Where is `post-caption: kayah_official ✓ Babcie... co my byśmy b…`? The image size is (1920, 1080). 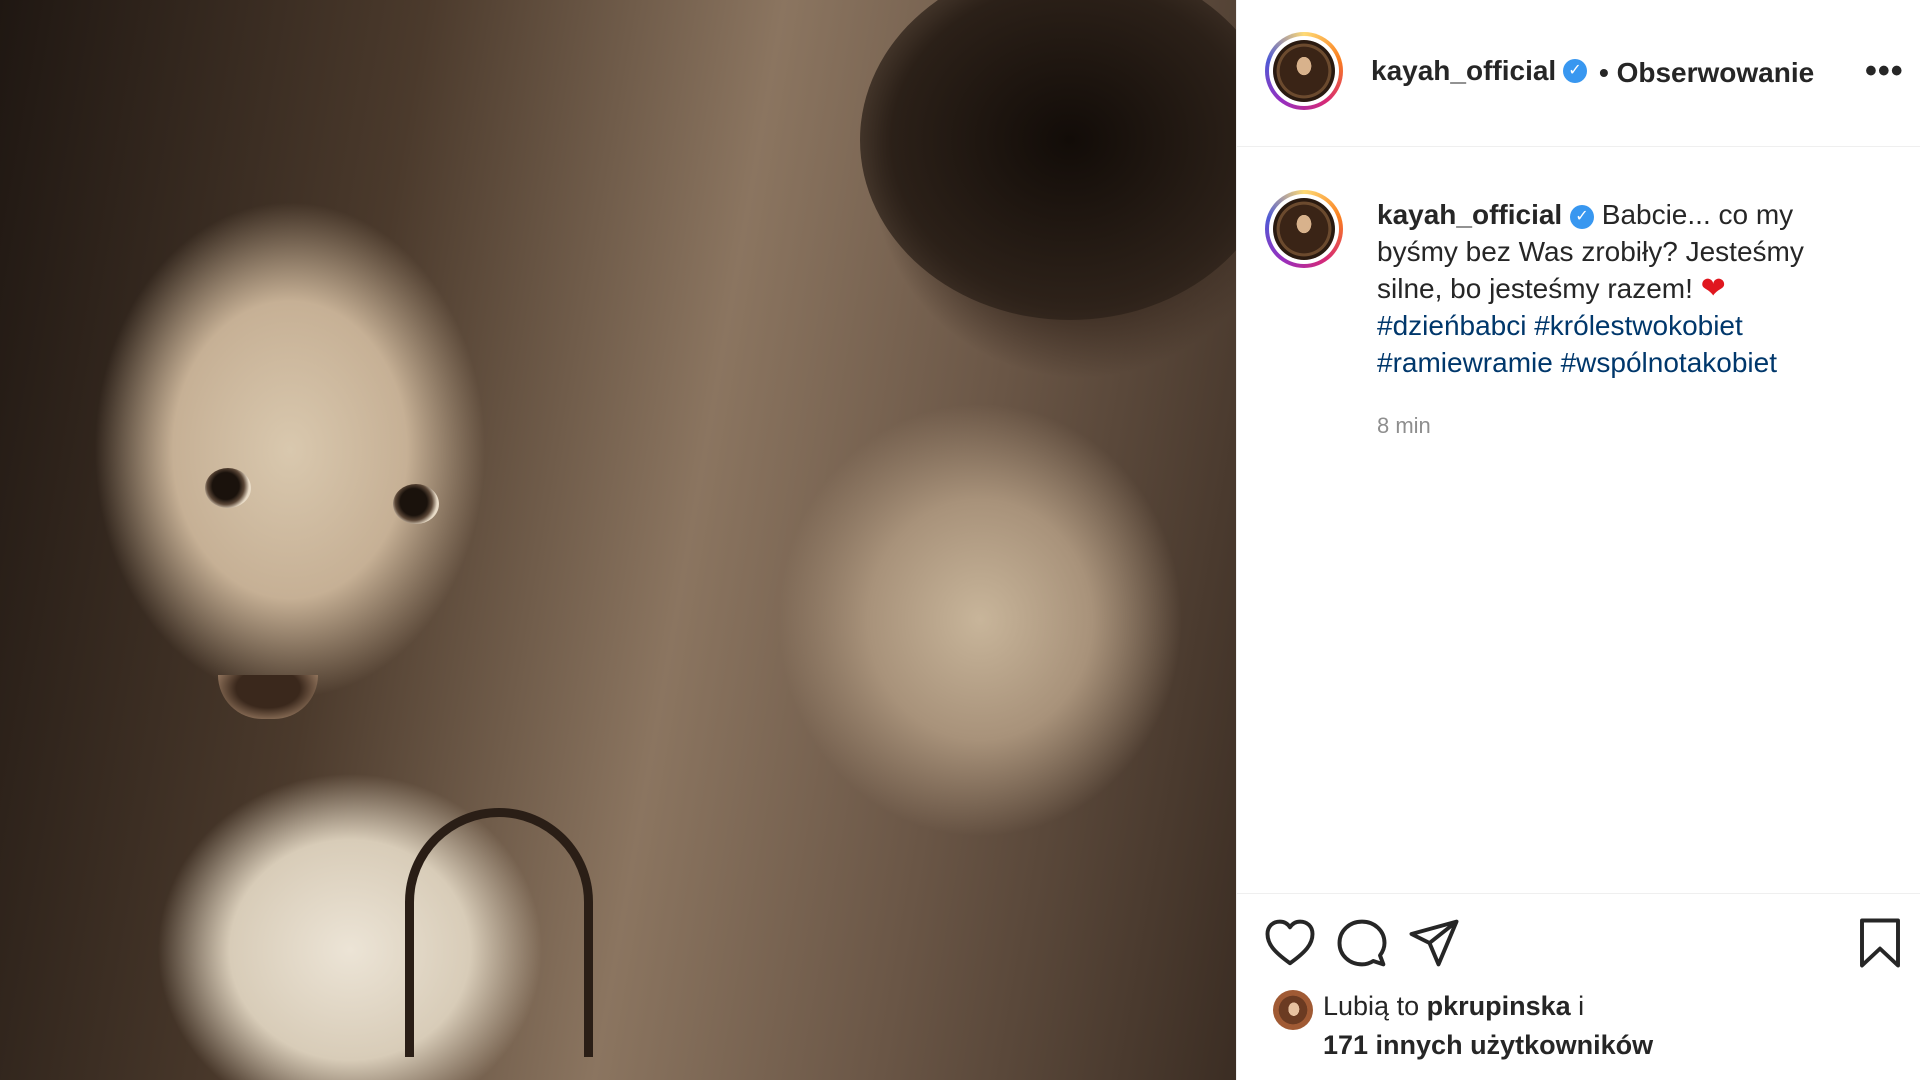 post-caption: kayah_official ✓ Babcie... co my byśmy b… is located at coordinates (1617, 288).